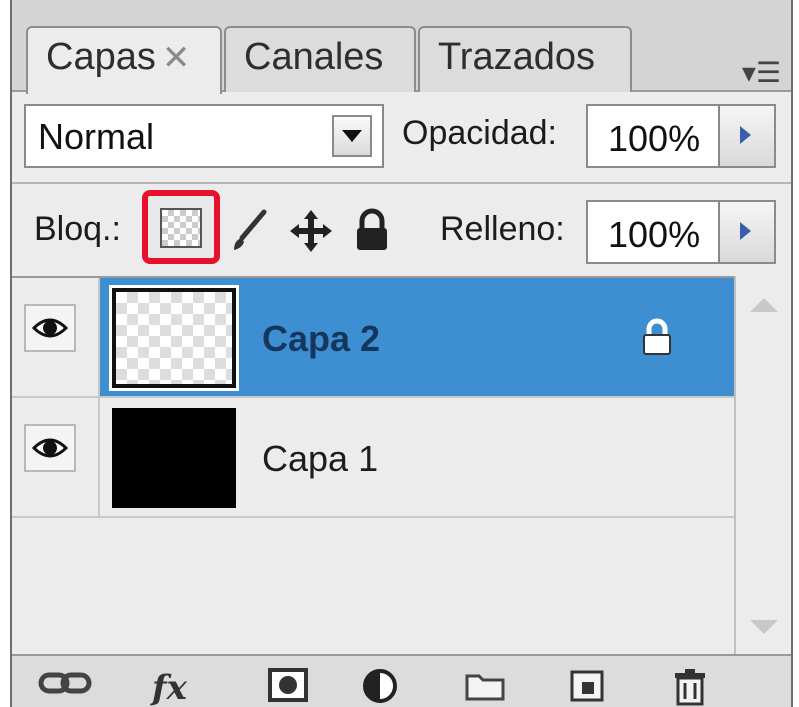  What do you see at coordinates (382, 687) in the screenshot?
I see `adjustment-icon` at bounding box center [382, 687].